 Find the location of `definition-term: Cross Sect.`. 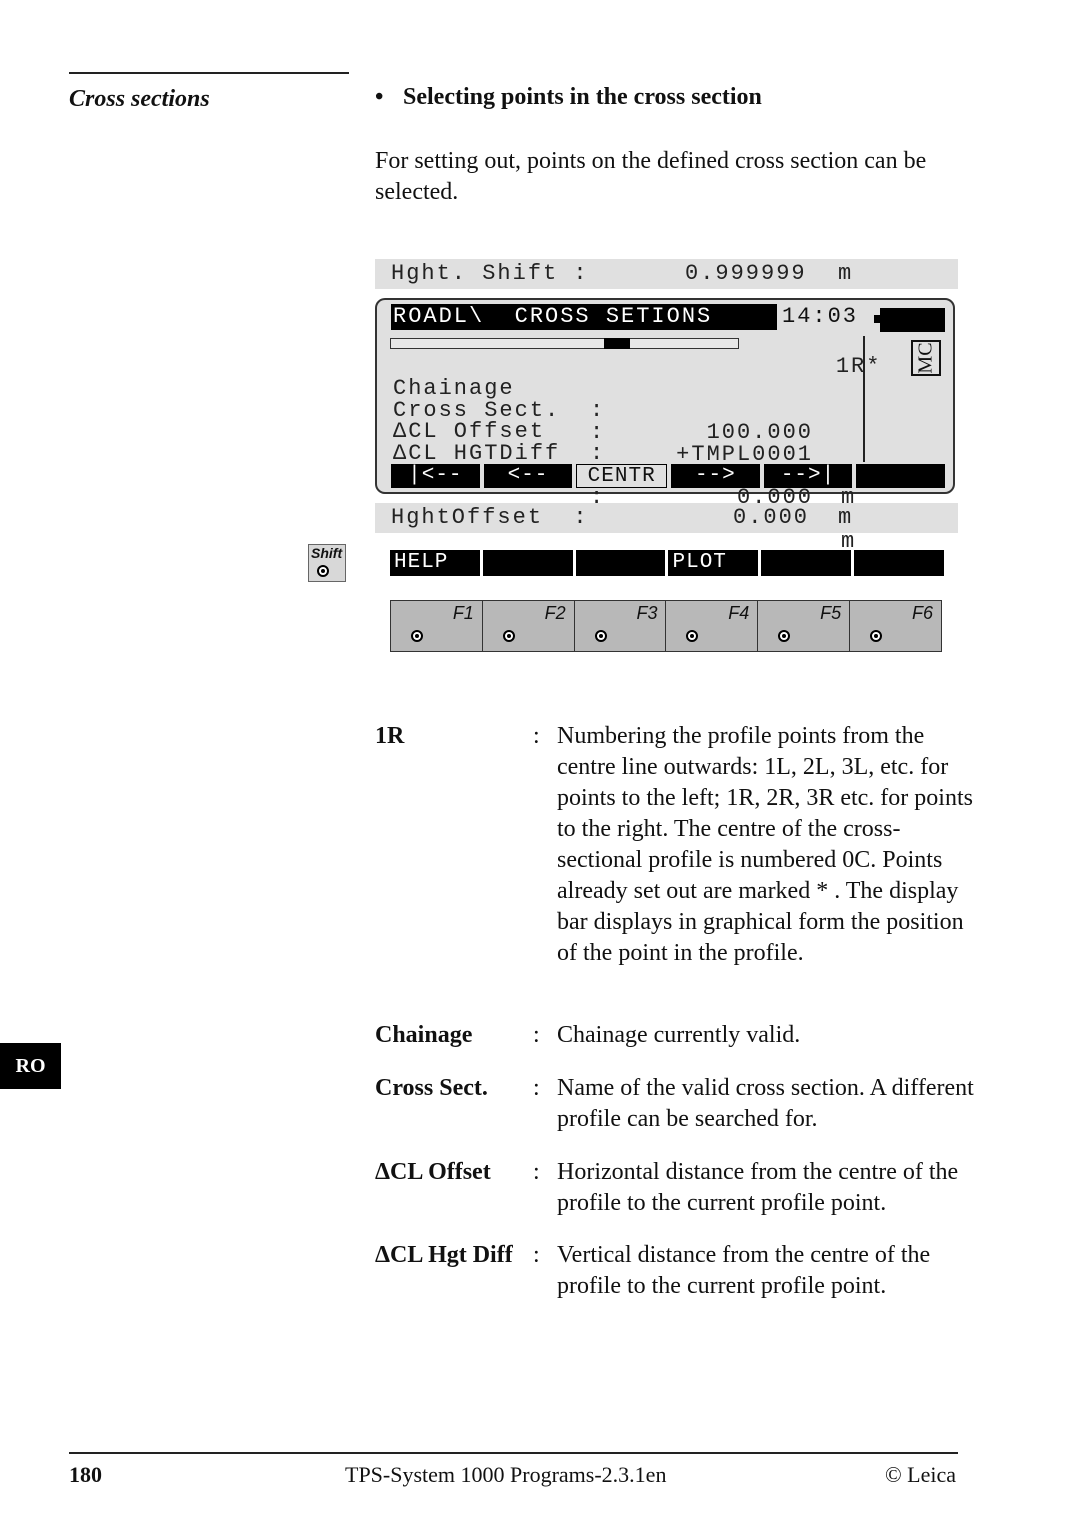

definition-term: Cross Sect. is located at coordinates (431, 1088).